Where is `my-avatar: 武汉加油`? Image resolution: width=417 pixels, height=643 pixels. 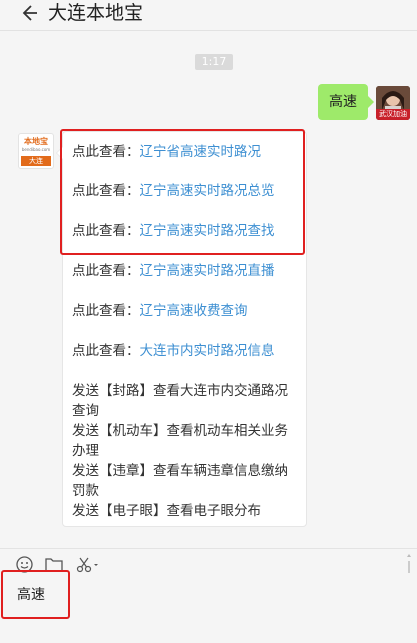
my-avatar: 武汉加油 is located at coordinates (393, 103).